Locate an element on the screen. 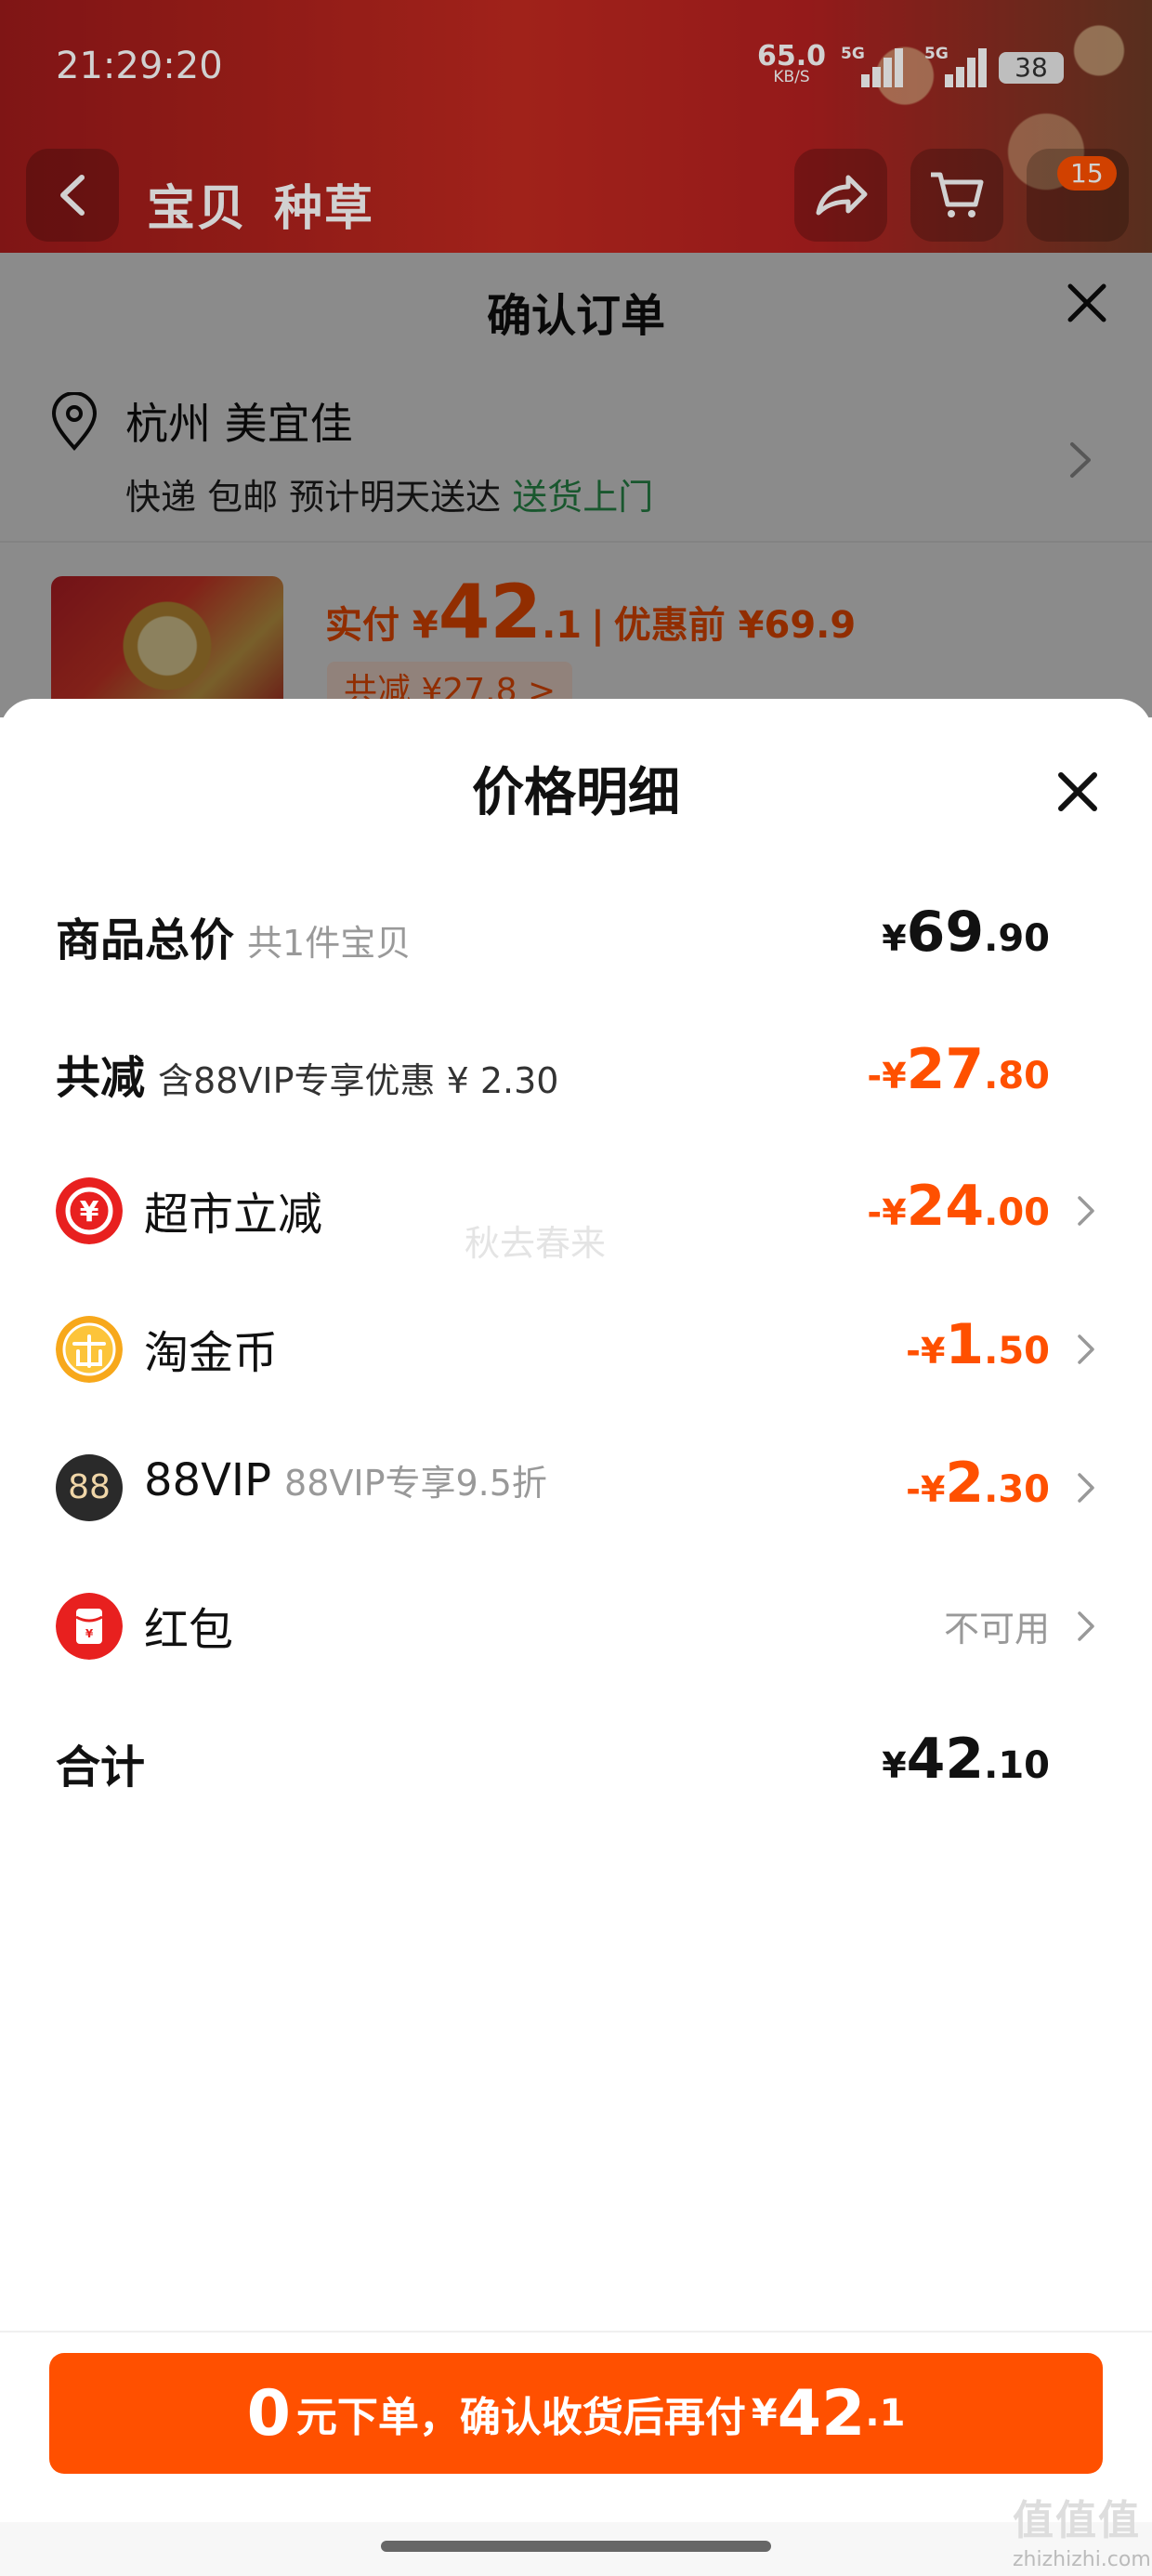  home-bar is located at coordinates (576, 2549).